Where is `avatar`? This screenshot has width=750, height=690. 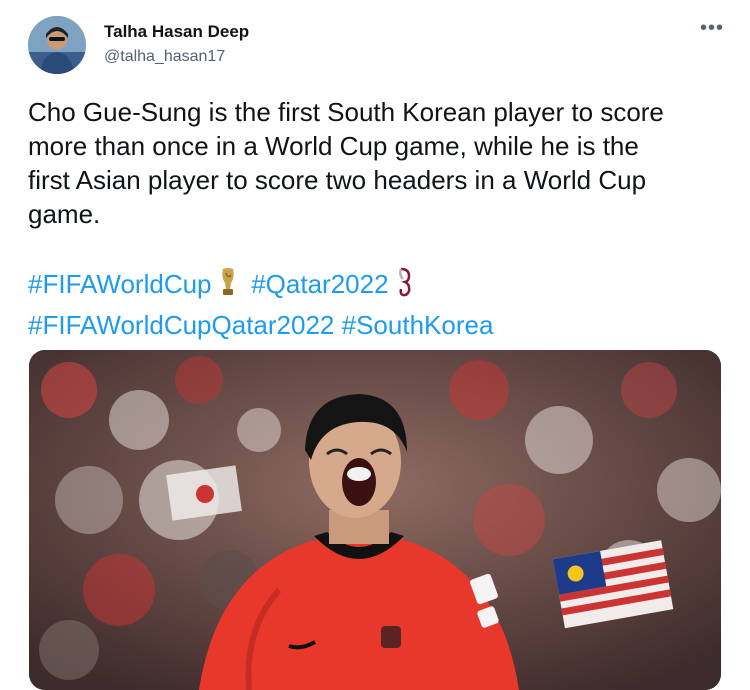
avatar is located at coordinates (57, 45).